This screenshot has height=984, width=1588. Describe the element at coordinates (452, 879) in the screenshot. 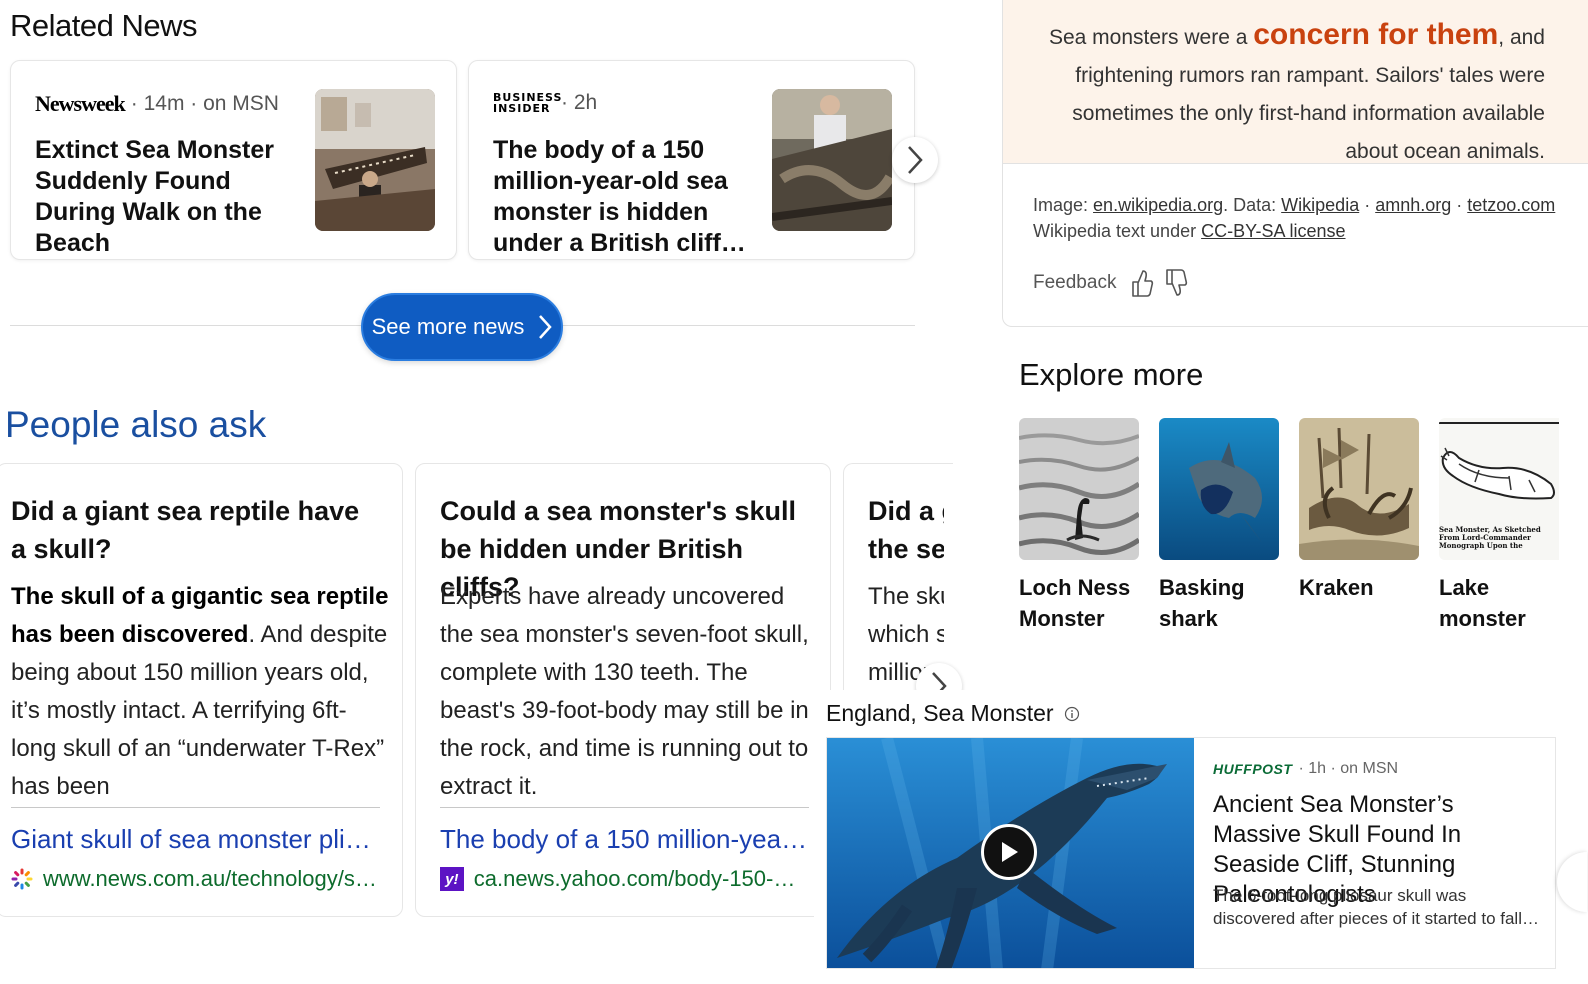

I see `yahoo-icon: y!` at that location.